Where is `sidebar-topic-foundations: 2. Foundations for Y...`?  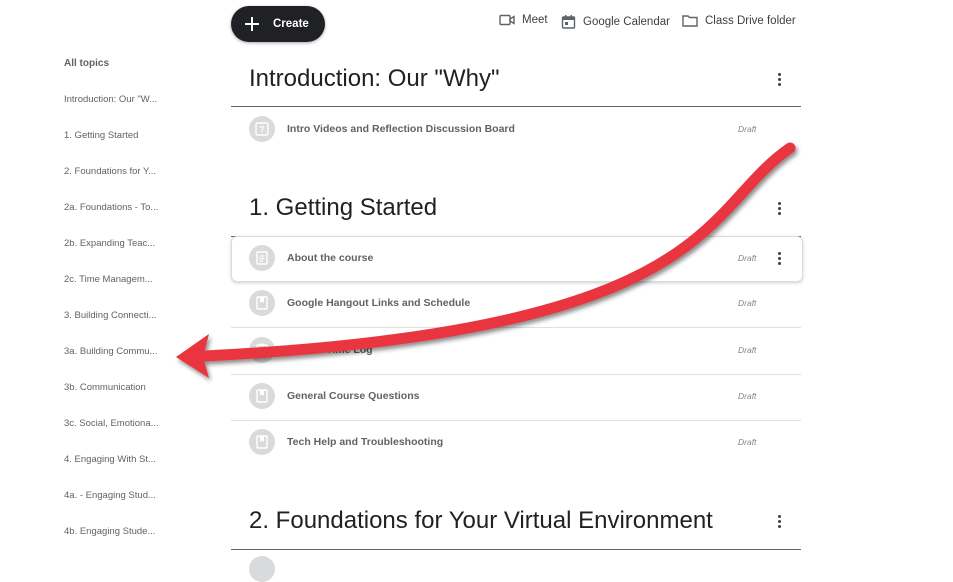
sidebar-topic-foundations: 2. Foundations for Y... is located at coordinates (114, 171).